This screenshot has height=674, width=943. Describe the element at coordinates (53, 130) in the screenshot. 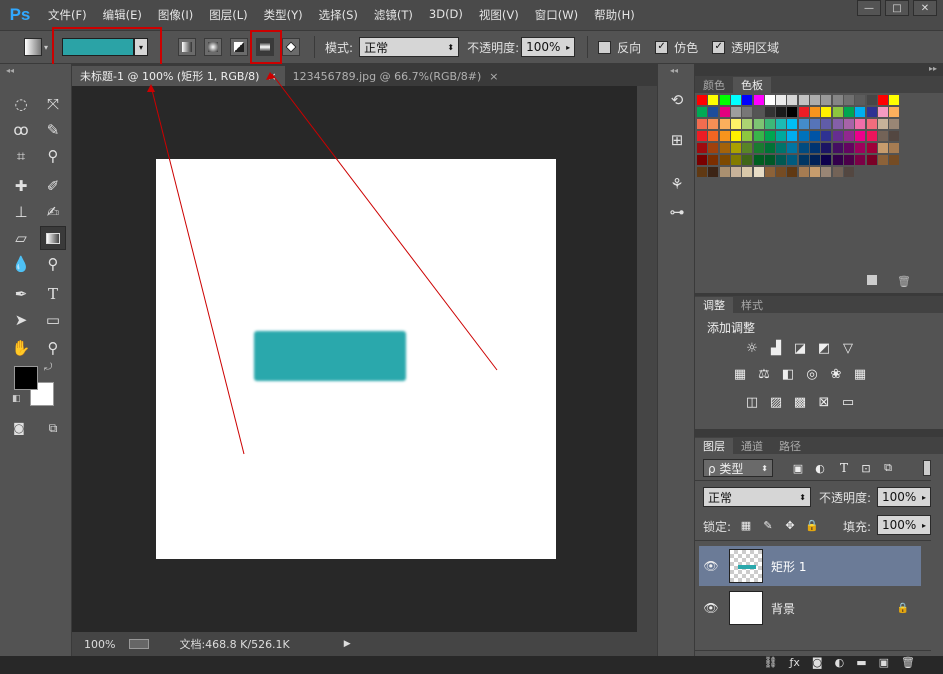

I see `quick-select-tool-icon: ✎` at that location.